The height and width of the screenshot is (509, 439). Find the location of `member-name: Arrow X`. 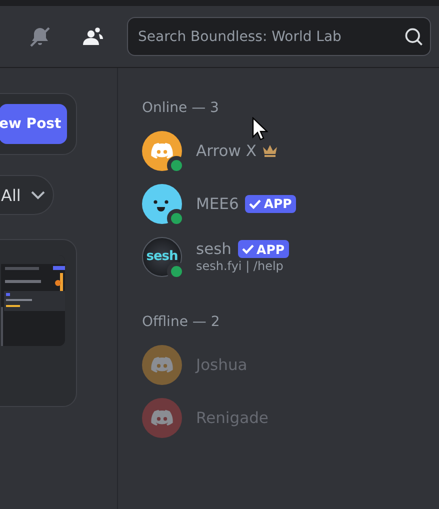

member-name: Arrow X is located at coordinates (226, 151).